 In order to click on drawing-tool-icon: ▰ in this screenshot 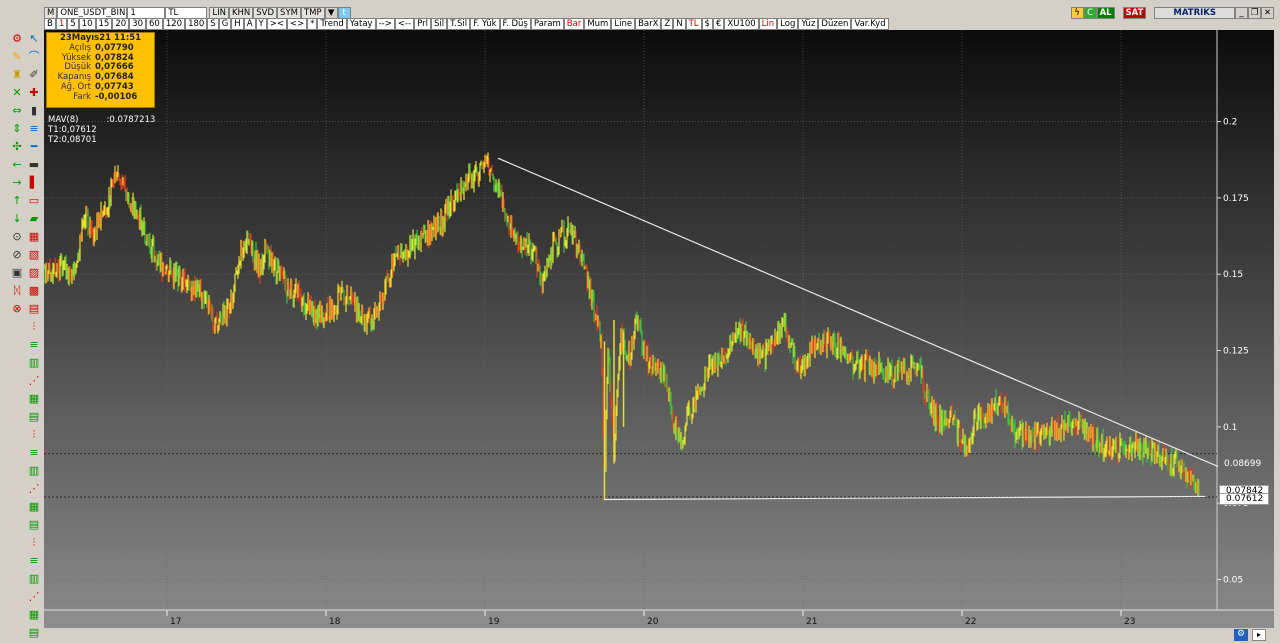, I will do `click(34, 219)`.